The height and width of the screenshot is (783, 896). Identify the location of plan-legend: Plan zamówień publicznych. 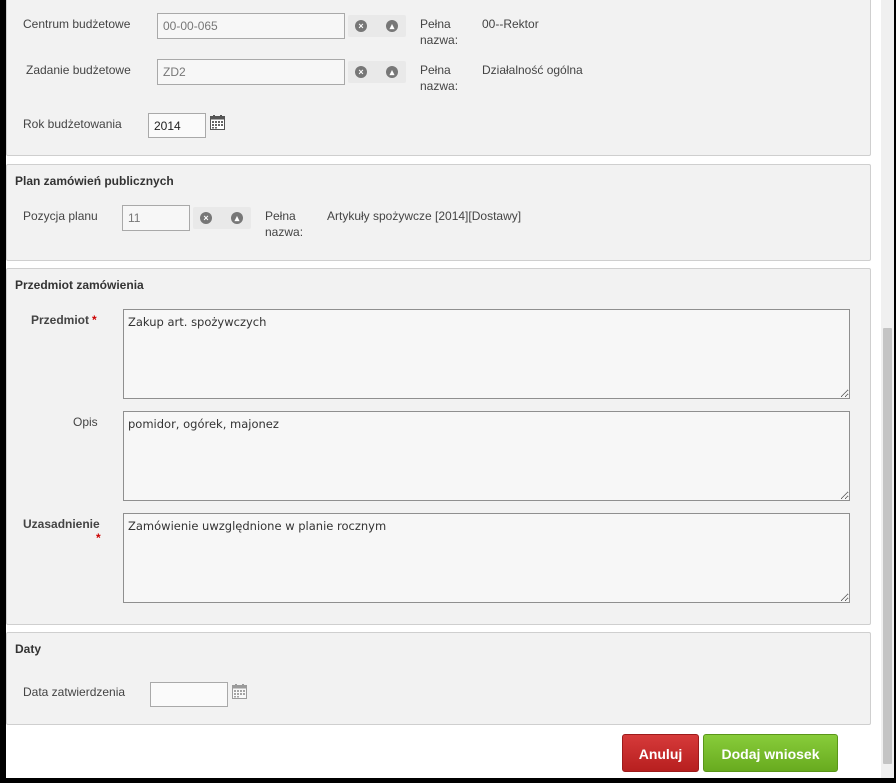
(94, 181).